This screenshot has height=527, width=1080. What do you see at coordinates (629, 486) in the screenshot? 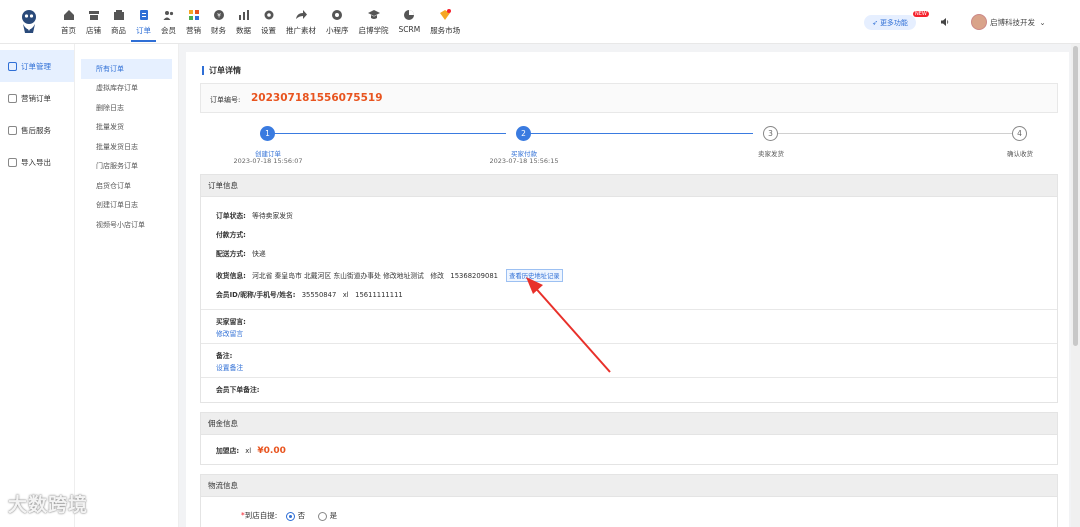
I see `logistics-heading: 物流信息` at bounding box center [629, 486].